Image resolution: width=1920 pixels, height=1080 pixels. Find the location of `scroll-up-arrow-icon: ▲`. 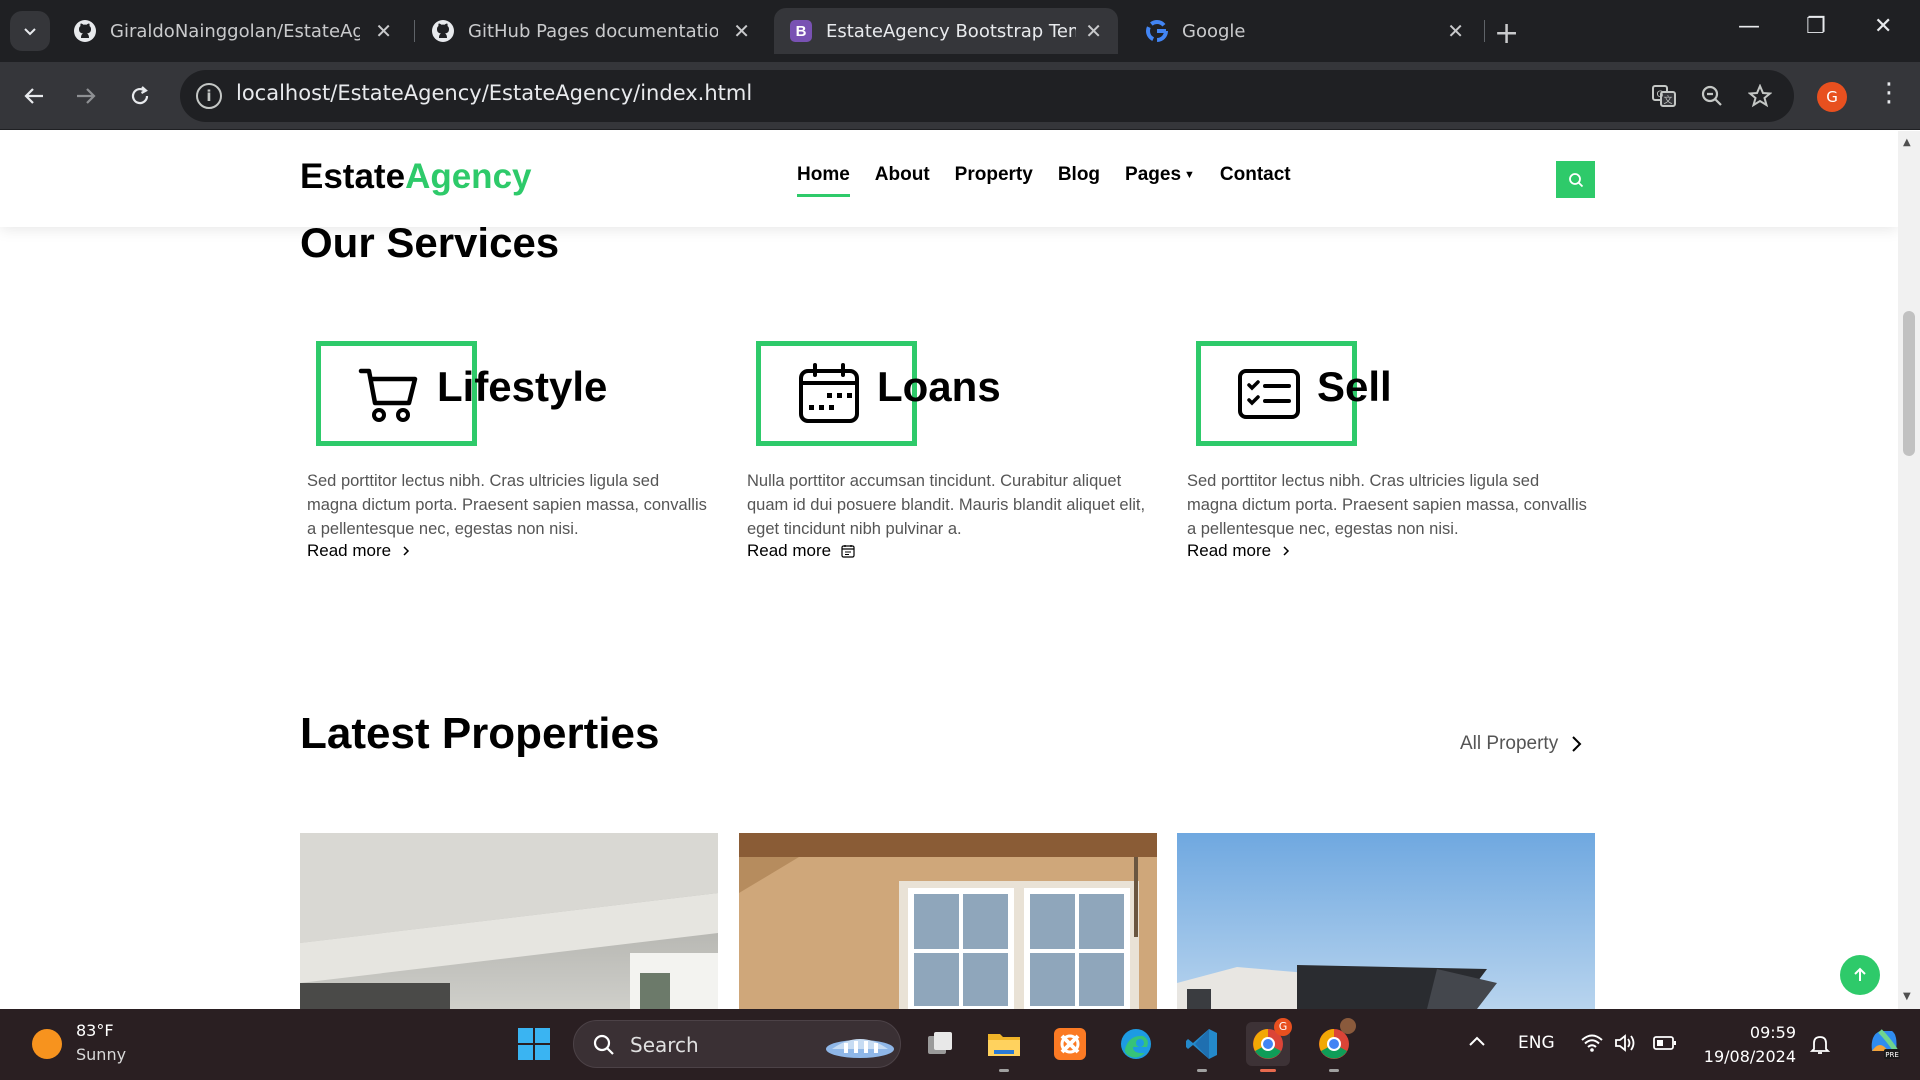

scroll-up-arrow-icon: ▲ is located at coordinates (1907, 142).